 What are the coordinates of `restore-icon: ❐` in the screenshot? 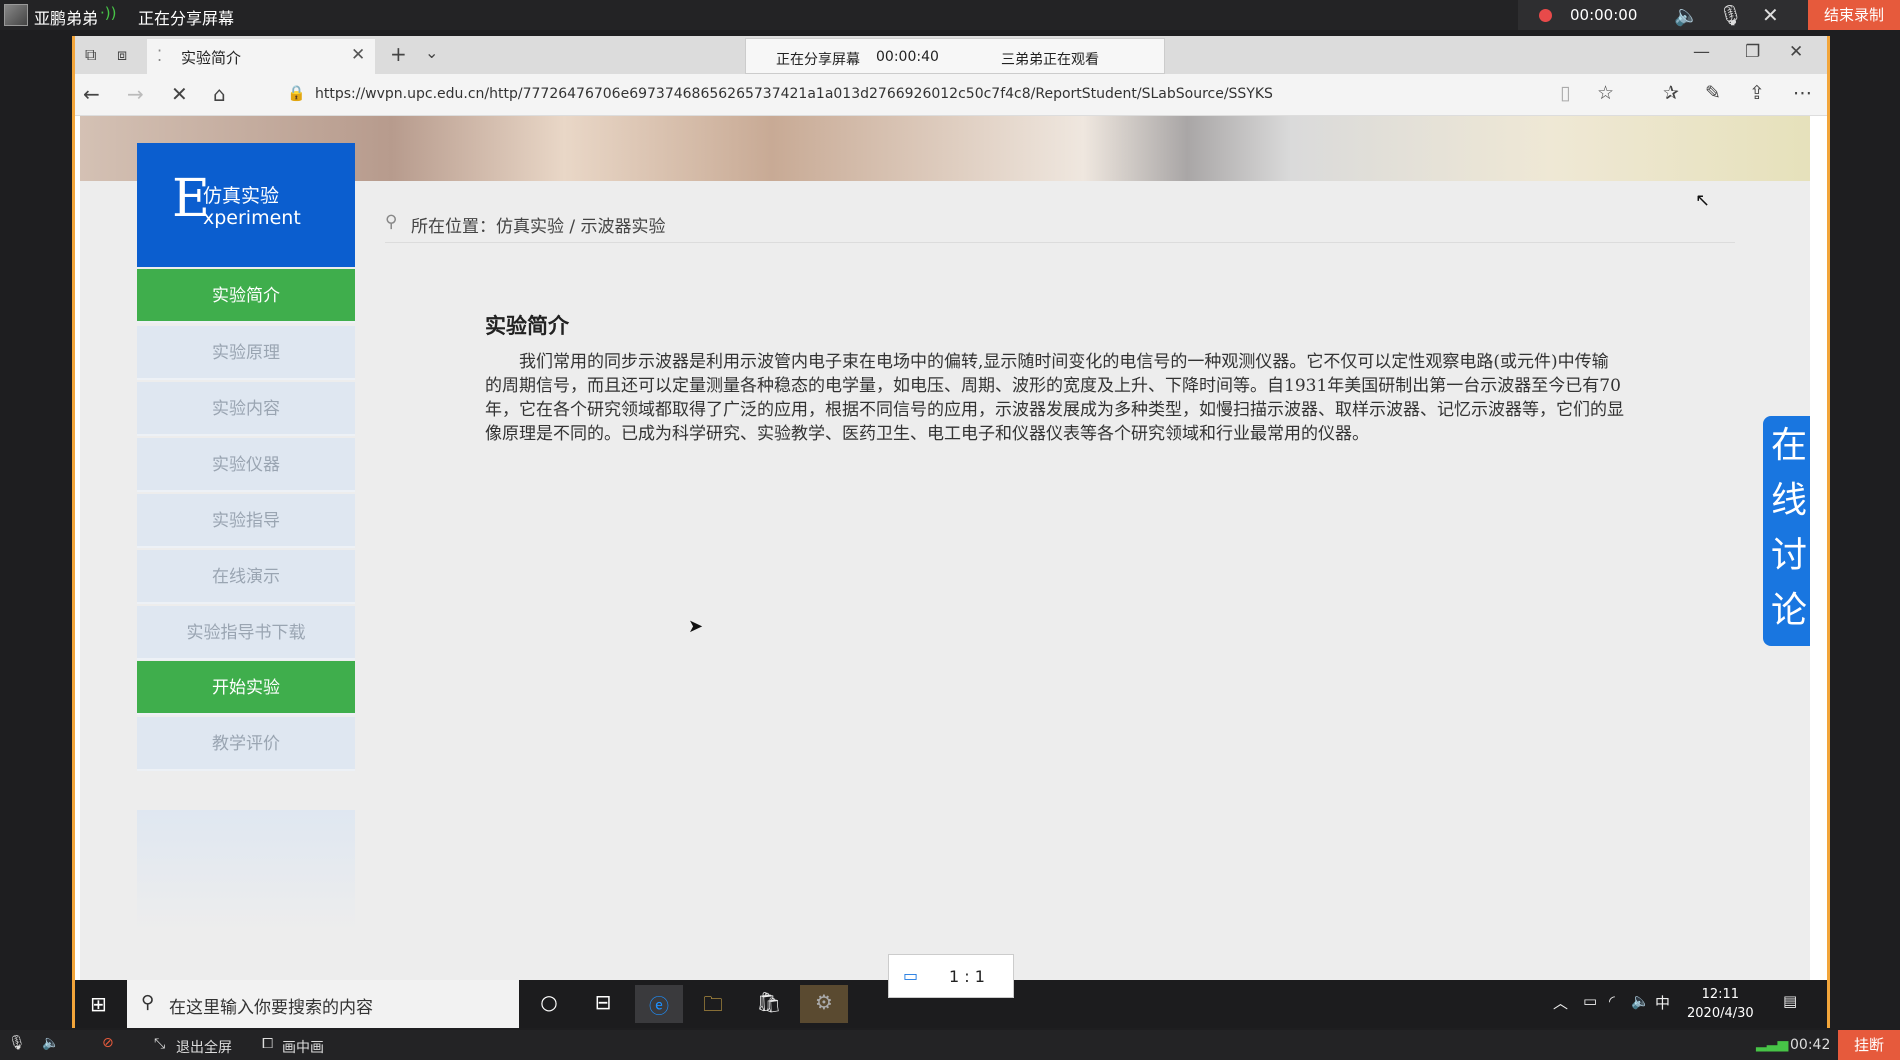 It's located at (1752, 52).